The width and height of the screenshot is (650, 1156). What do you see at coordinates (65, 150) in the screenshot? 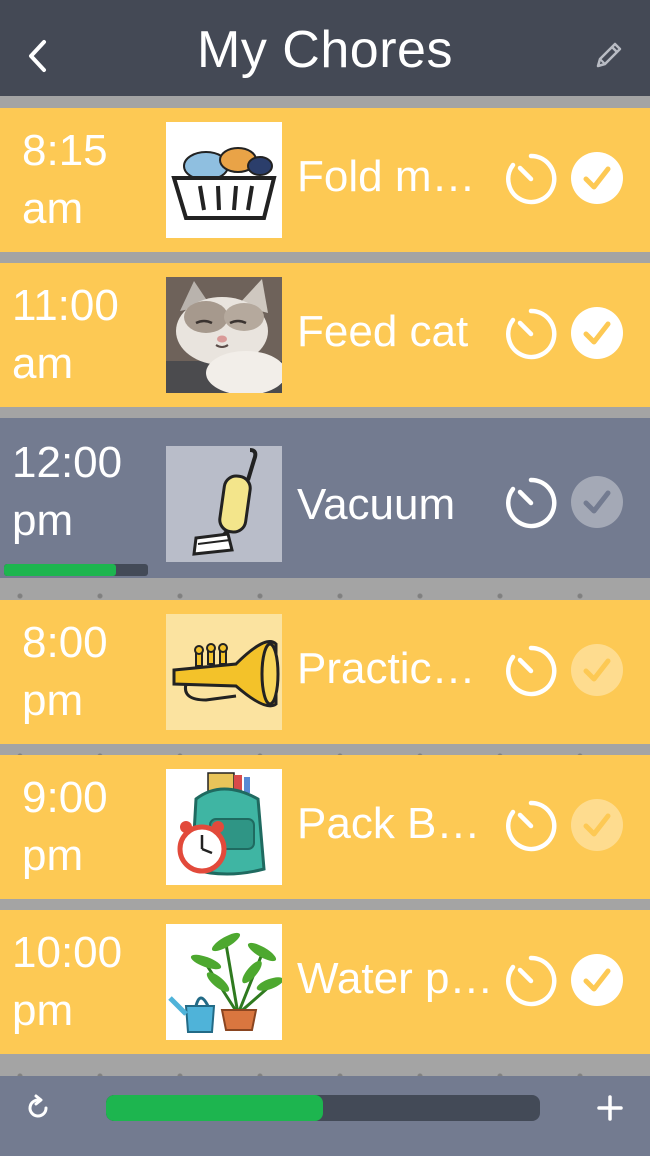
I see `chore-time-hour: 8:15` at bounding box center [65, 150].